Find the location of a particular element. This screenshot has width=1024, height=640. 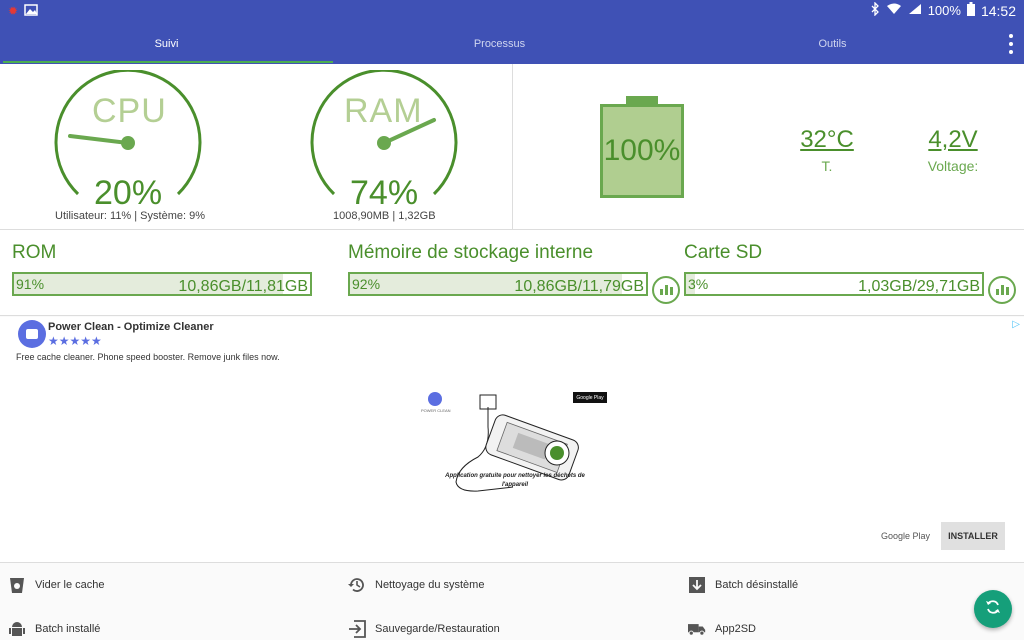

tool-label: Batch désinstallé is located at coordinates (757, 585).